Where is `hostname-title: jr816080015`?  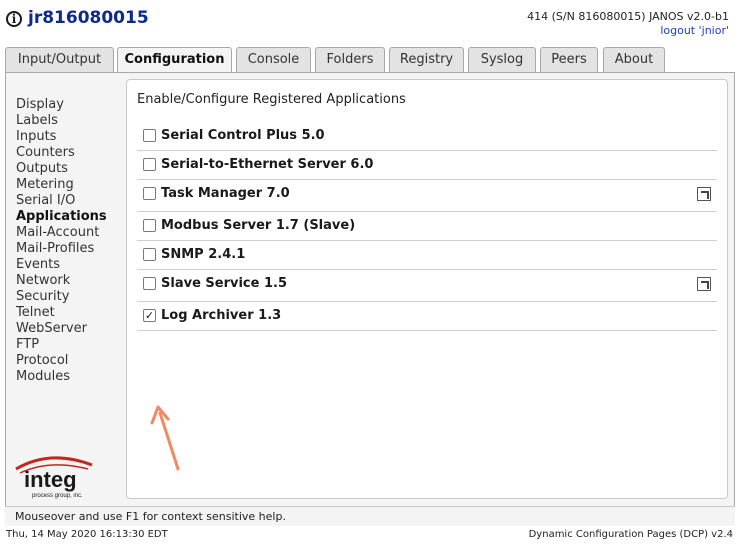 hostname-title: jr816080015 is located at coordinates (88, 18).